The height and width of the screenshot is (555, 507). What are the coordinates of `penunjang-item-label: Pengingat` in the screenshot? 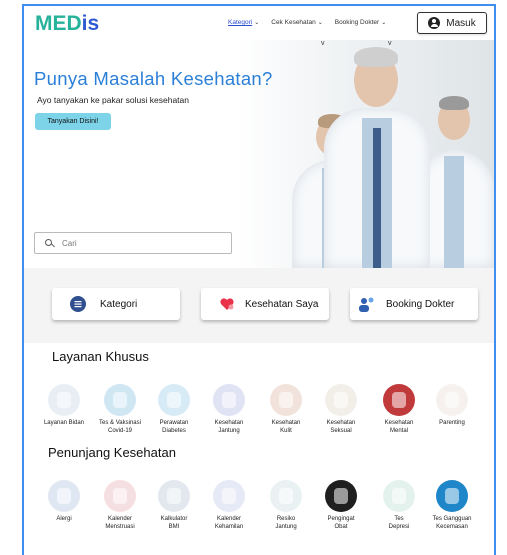 It's located at (341, 519).